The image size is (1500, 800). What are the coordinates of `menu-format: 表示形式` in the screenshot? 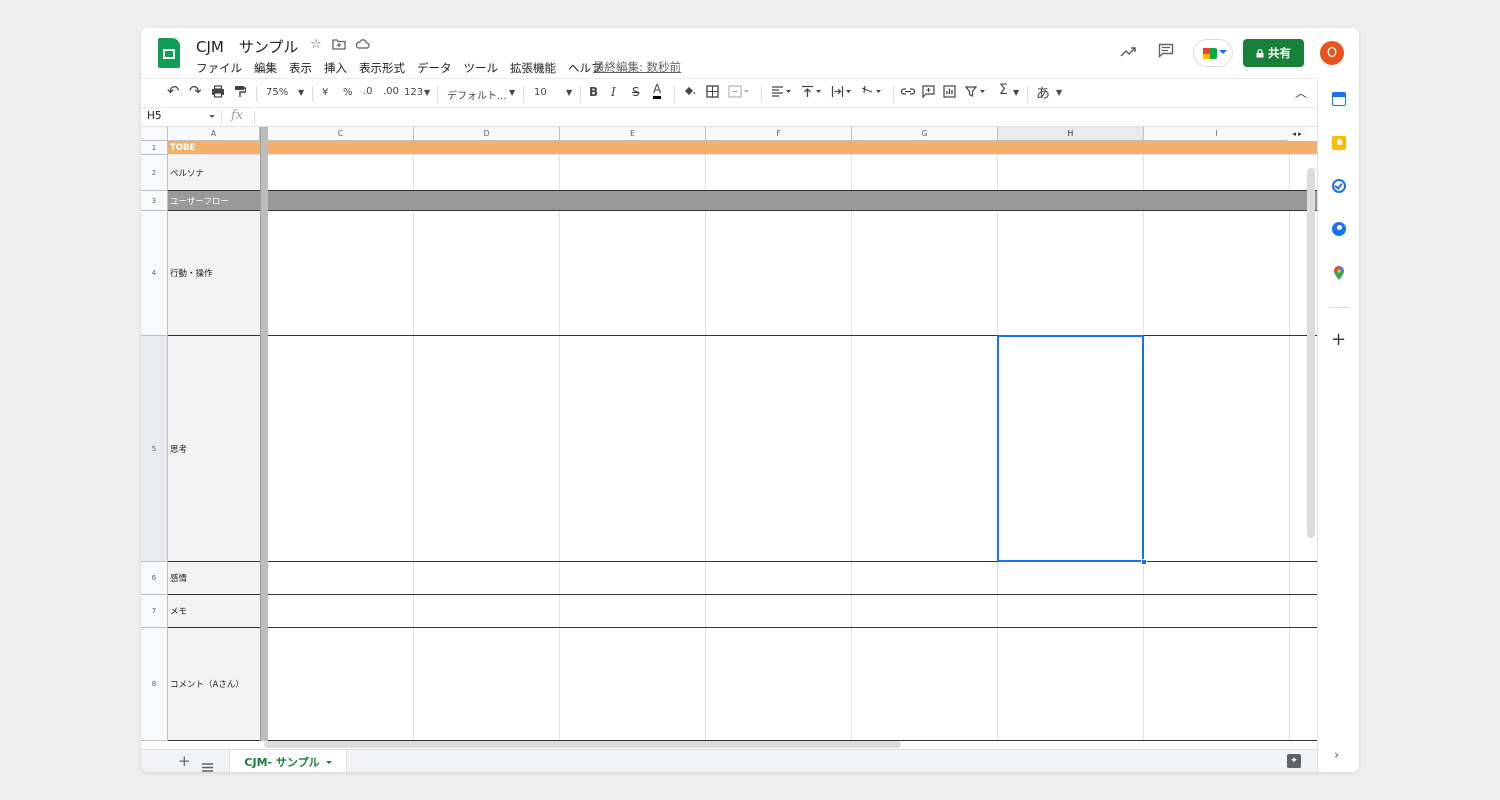 It's located at (382, 68).